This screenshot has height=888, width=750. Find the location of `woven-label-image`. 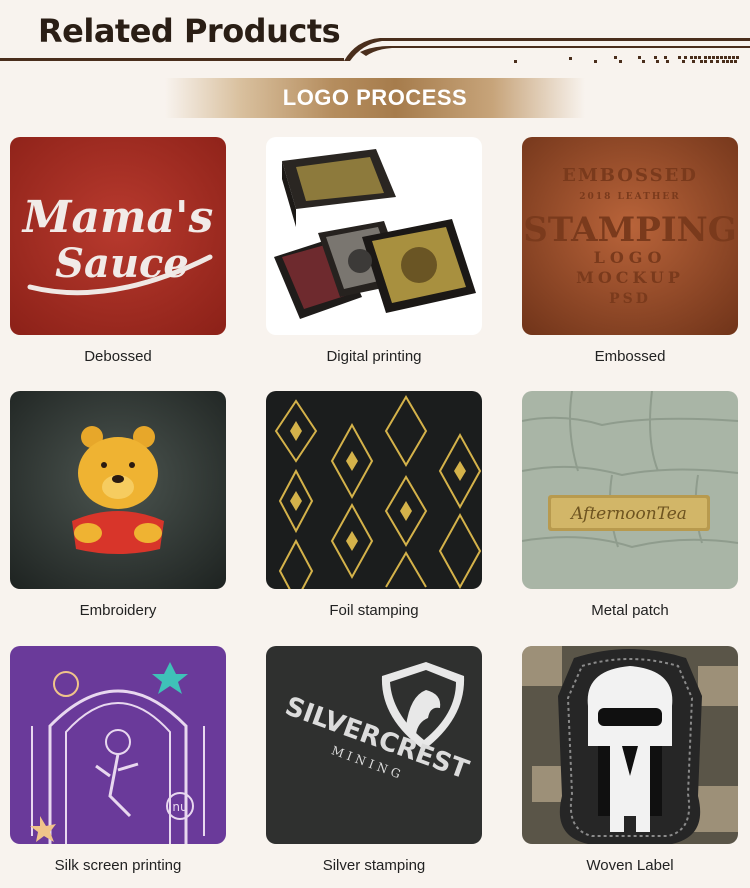

woven-label-image is located at coordinates (630, 745).